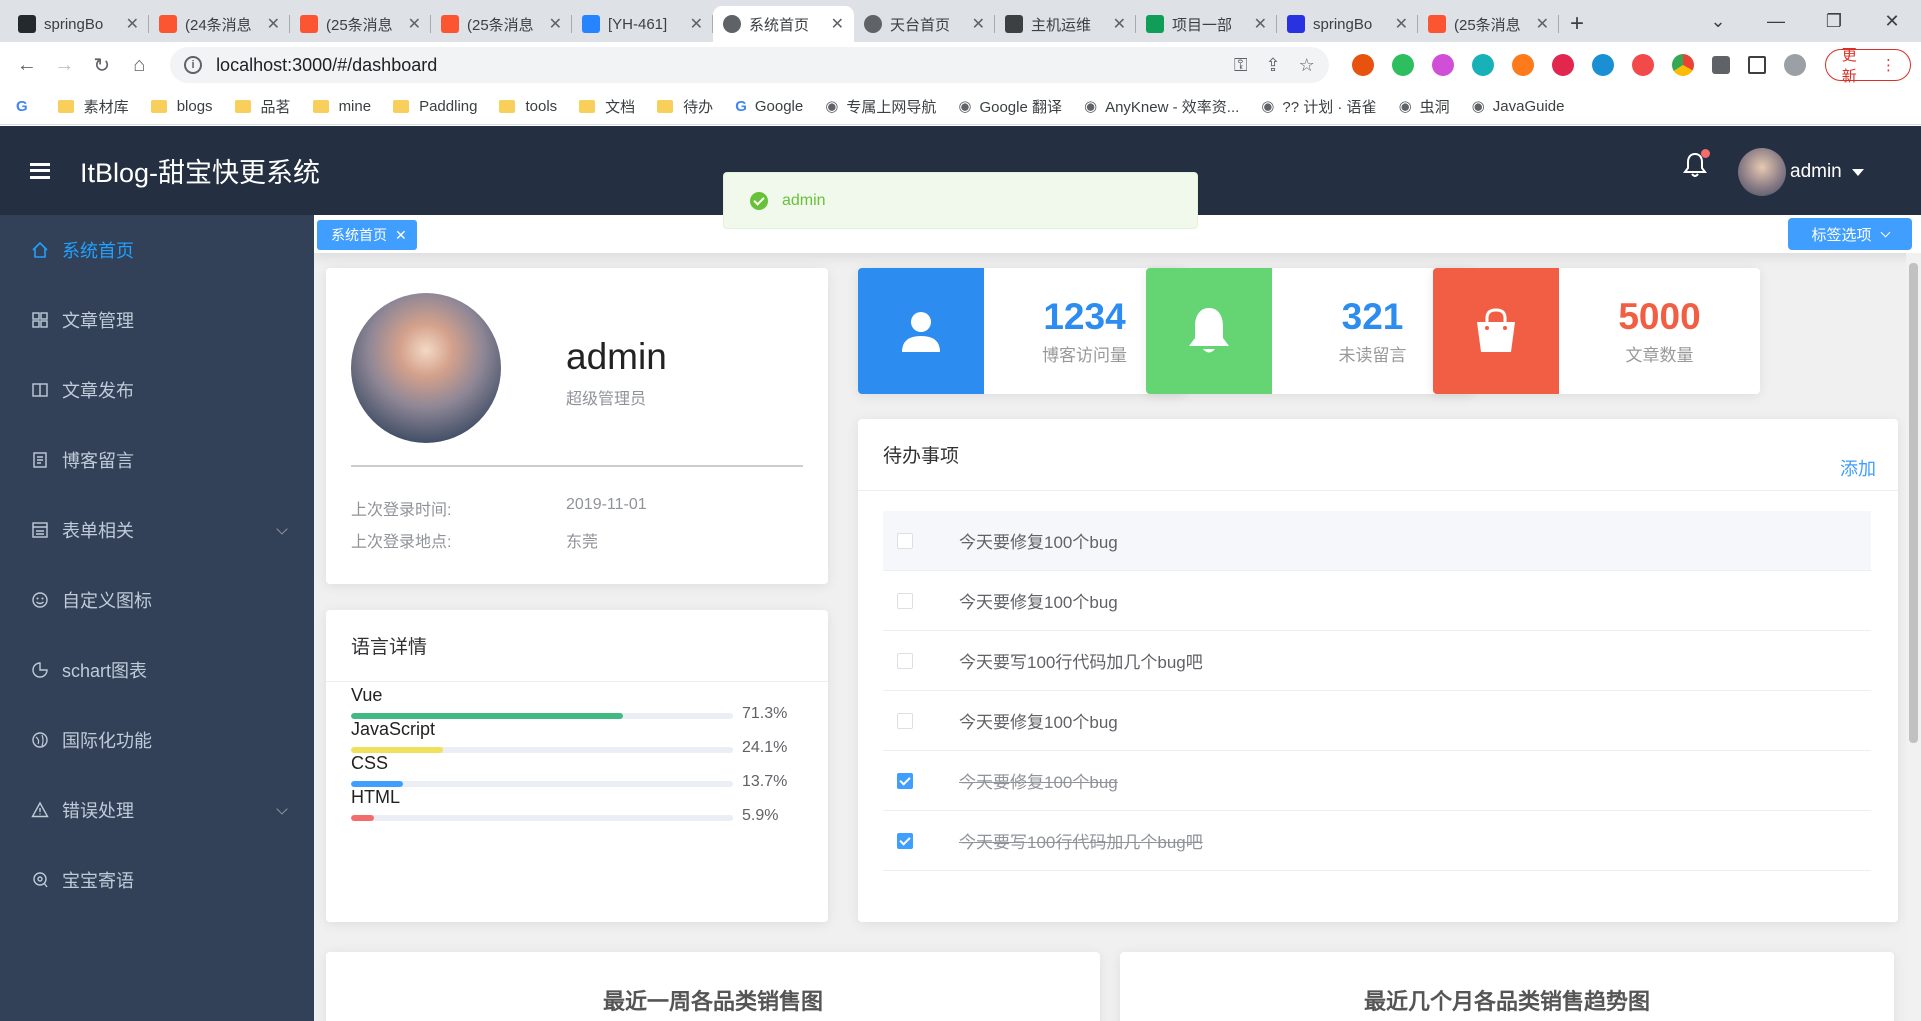 The width and height of the screenshot is (1921, 1021). What do you see at coordinates (1913, 503) in the screenshot?
I see `scrollbar-thumb` at bounding box center [1913, 503].